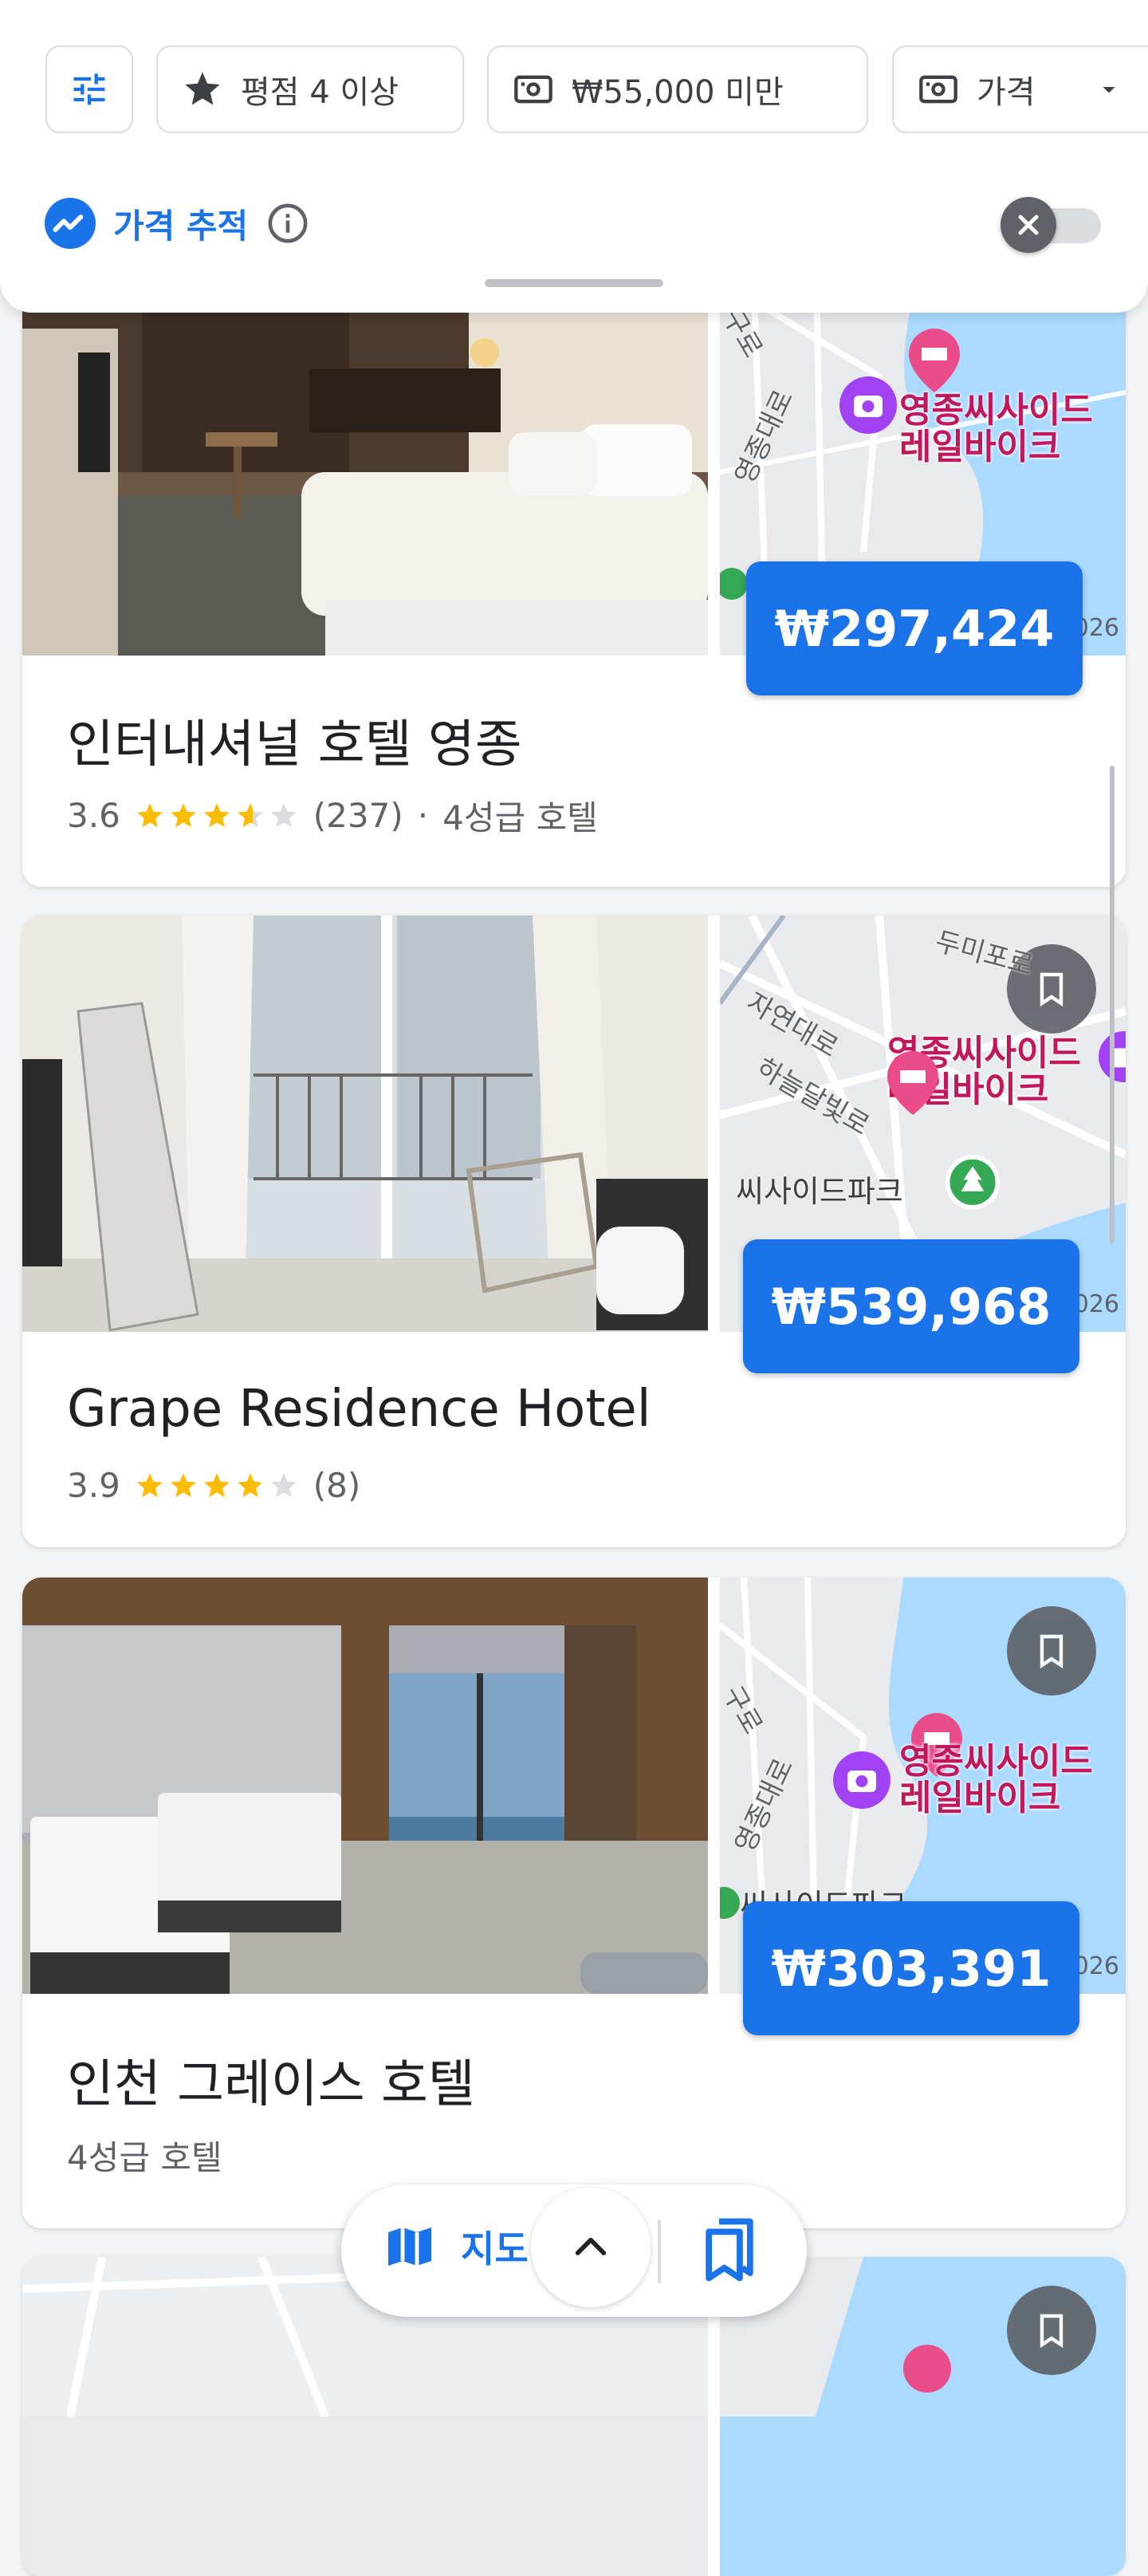 The image size is (1148, 2576). I want to click on hotel-meta: 4성급 호텔, so click(144, 2155).